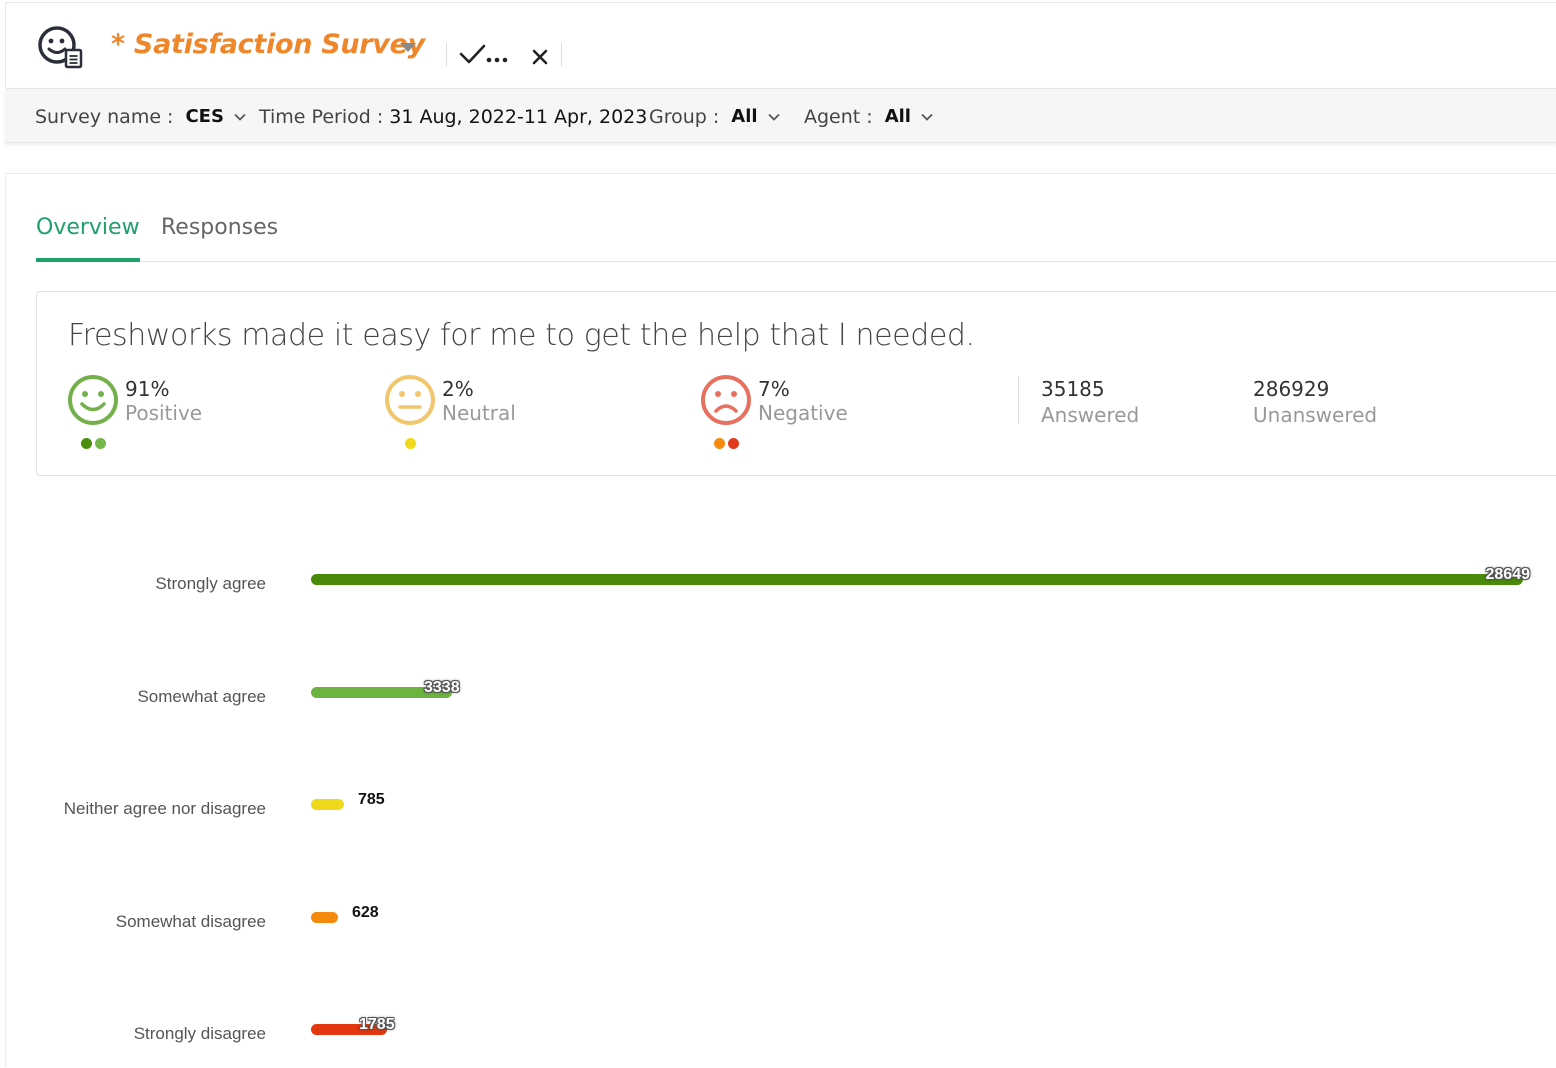 The height and width of the screenshot is (1068, 1556). I want to click on chart-row: Neither agree nor disagree 785, so click(781, 809).